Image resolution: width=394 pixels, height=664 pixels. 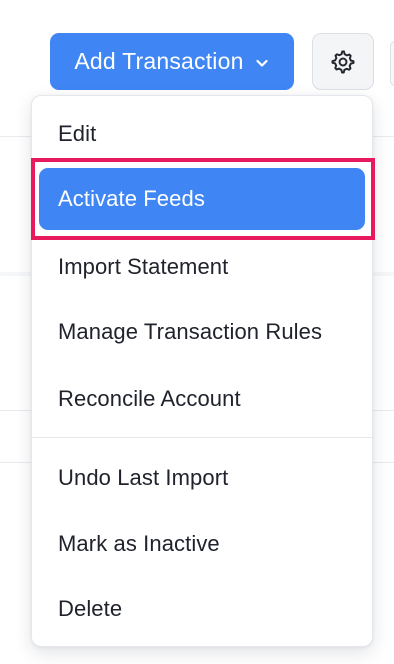 What do you see at coordinates (143, 477) in the screenshot?
I see `menu-item-label: Undo Last Import` at bounding box center [143, 477].